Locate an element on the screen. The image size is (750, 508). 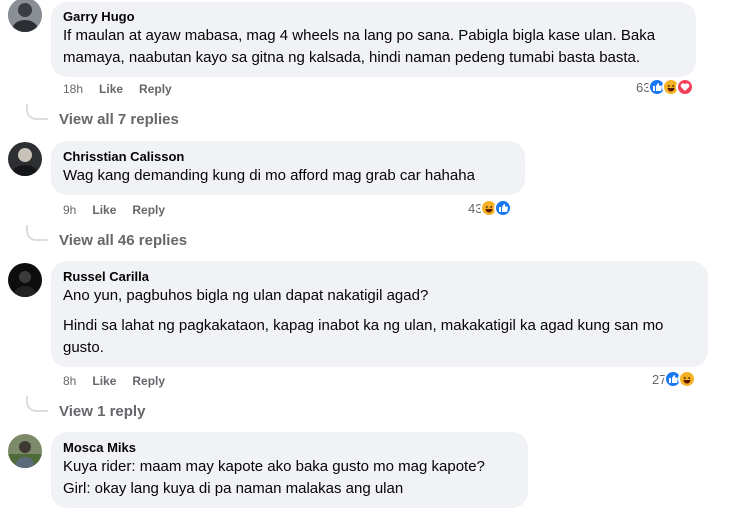
comment-time: 9h is located at coordinates (69, 210).